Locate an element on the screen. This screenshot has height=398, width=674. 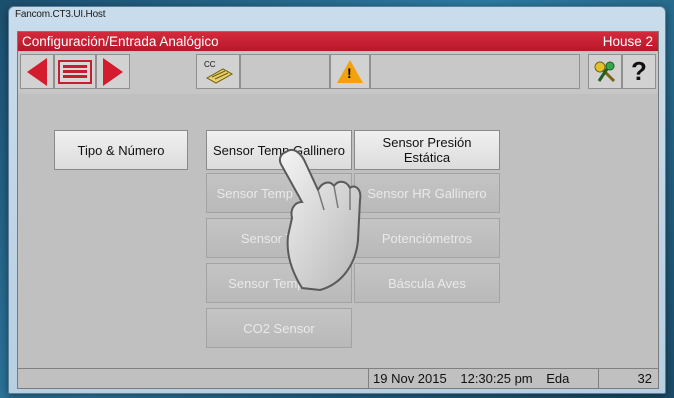
toolbar: CC ! ? is located at coordinates (338, 73).